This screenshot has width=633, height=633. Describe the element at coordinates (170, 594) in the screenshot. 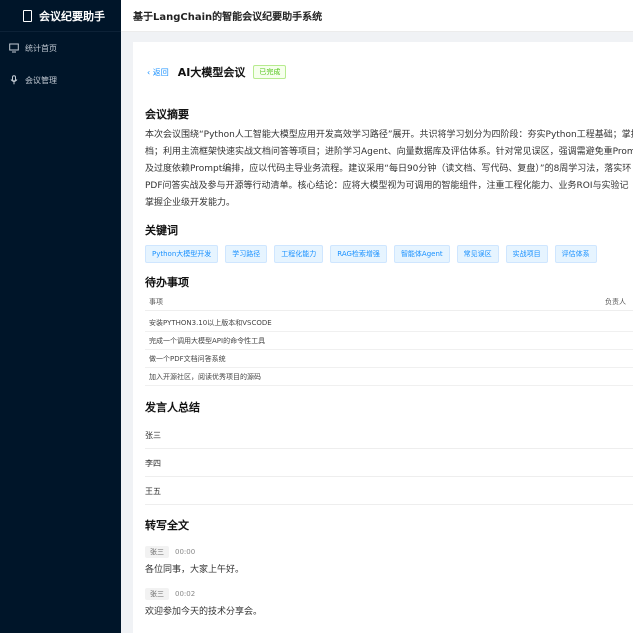

I see `transcript-meta: 张三 00:02` at that location.